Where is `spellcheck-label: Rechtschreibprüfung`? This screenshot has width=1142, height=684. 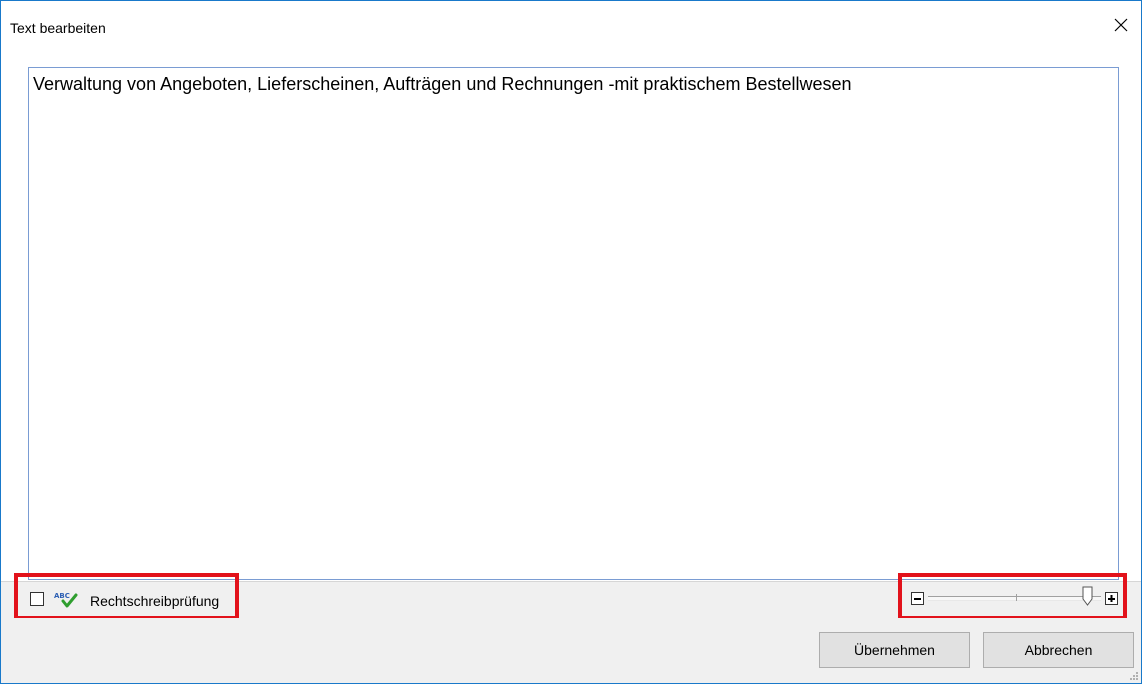
spellcheck-label: Rechtschreibprüfung is located at coordinates (154, 601).